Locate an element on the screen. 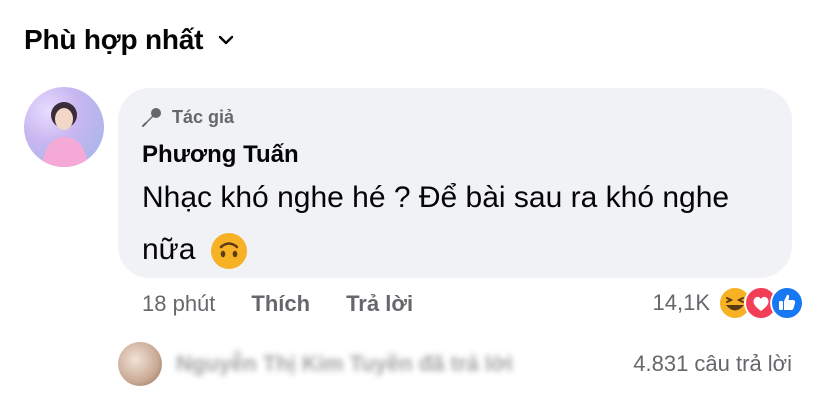  comment-timestamp: 18 phút is located at coordinates (178, 304).